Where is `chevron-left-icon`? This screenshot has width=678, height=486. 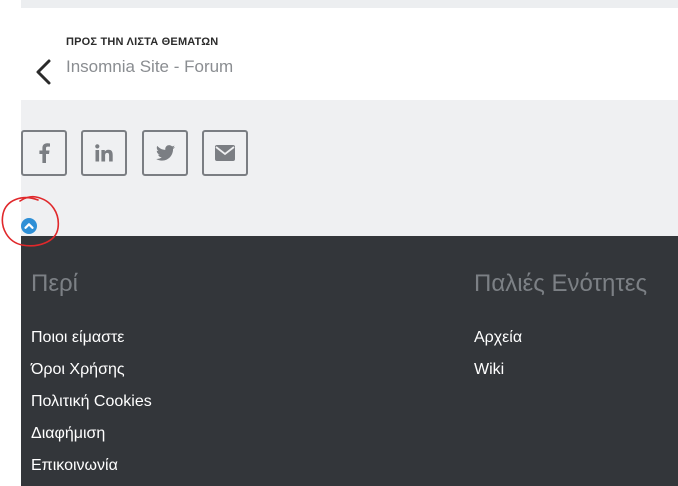
chevron-left-icon is located at coordinates (44, 72).